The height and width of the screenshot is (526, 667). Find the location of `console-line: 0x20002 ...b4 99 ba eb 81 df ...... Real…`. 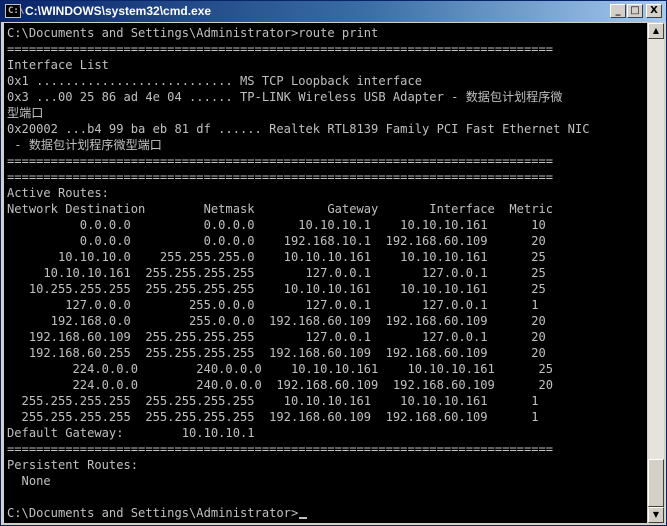

console-line: 0x20002 ...b4 99 ba eb 81 df ...... Real… is located at coordinates (298, 129).